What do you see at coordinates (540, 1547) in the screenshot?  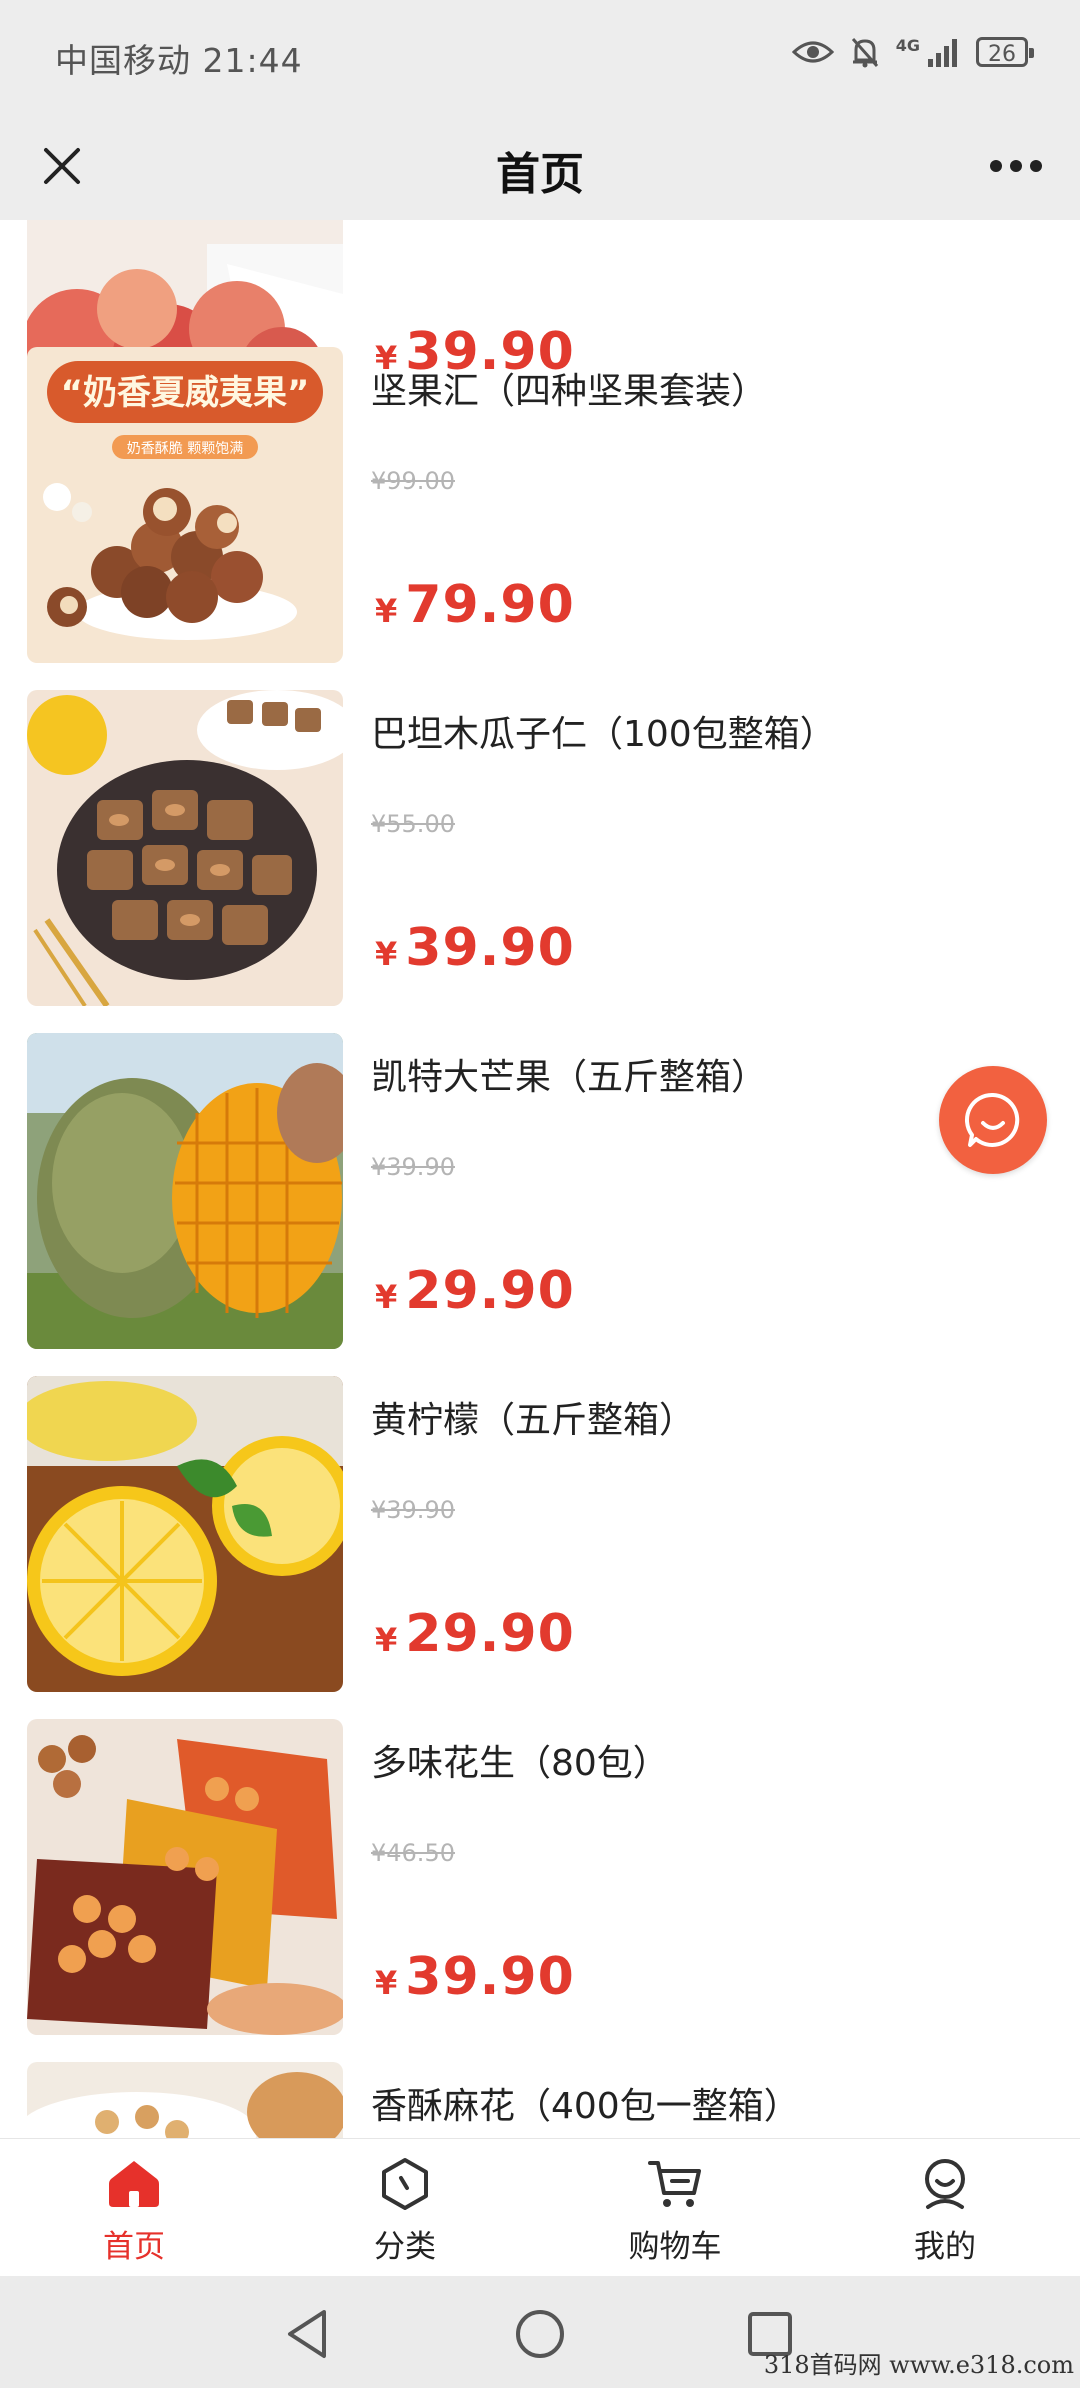 I see `product-card: 黄柠檬（五斤整箱） ¥39.90 ¥29.90` at bounding box center [540, 1547].